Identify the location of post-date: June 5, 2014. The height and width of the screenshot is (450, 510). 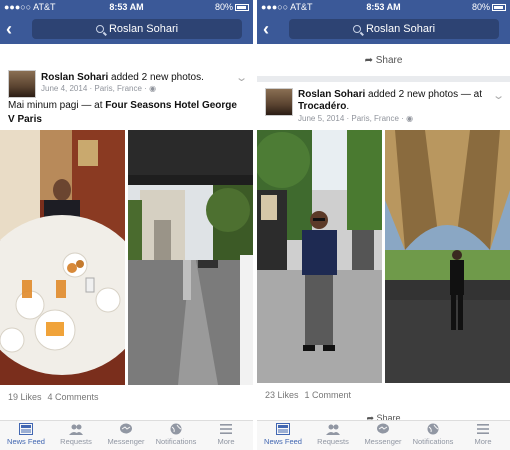
(321, 118).